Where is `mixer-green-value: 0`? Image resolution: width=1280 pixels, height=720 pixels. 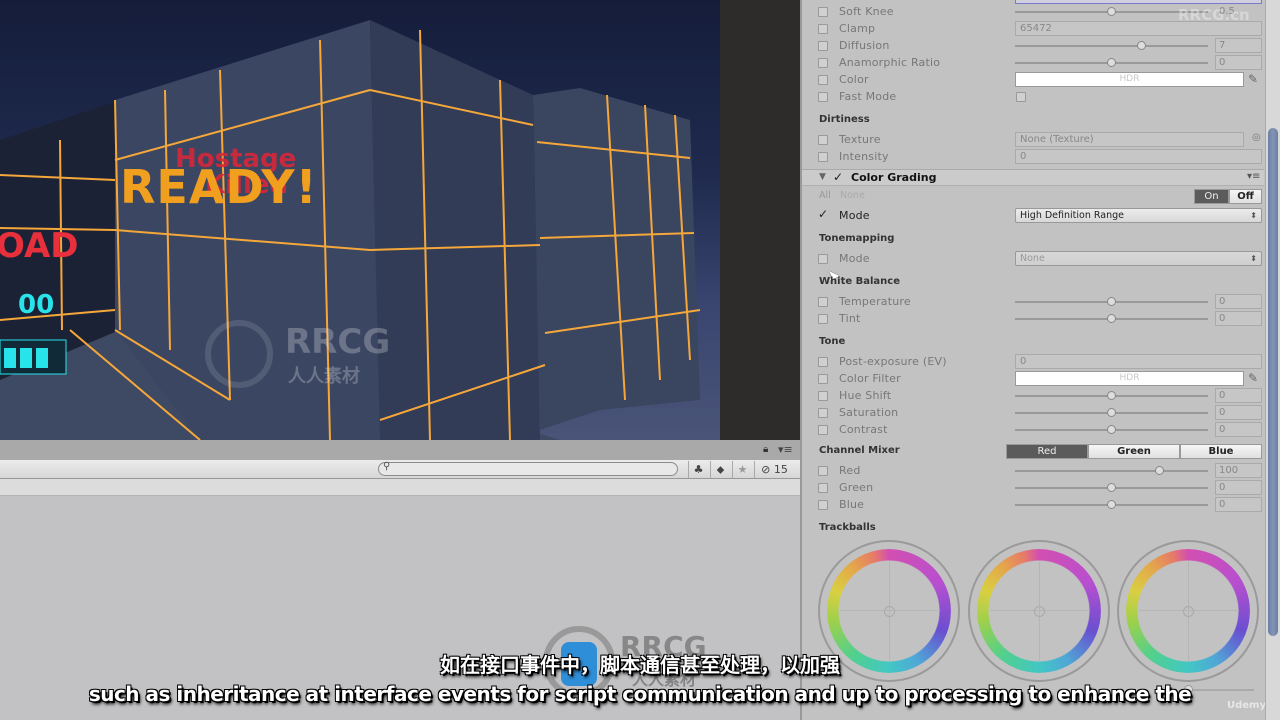 mixer-green-value: 0 is located at coordinates (1238, 487).